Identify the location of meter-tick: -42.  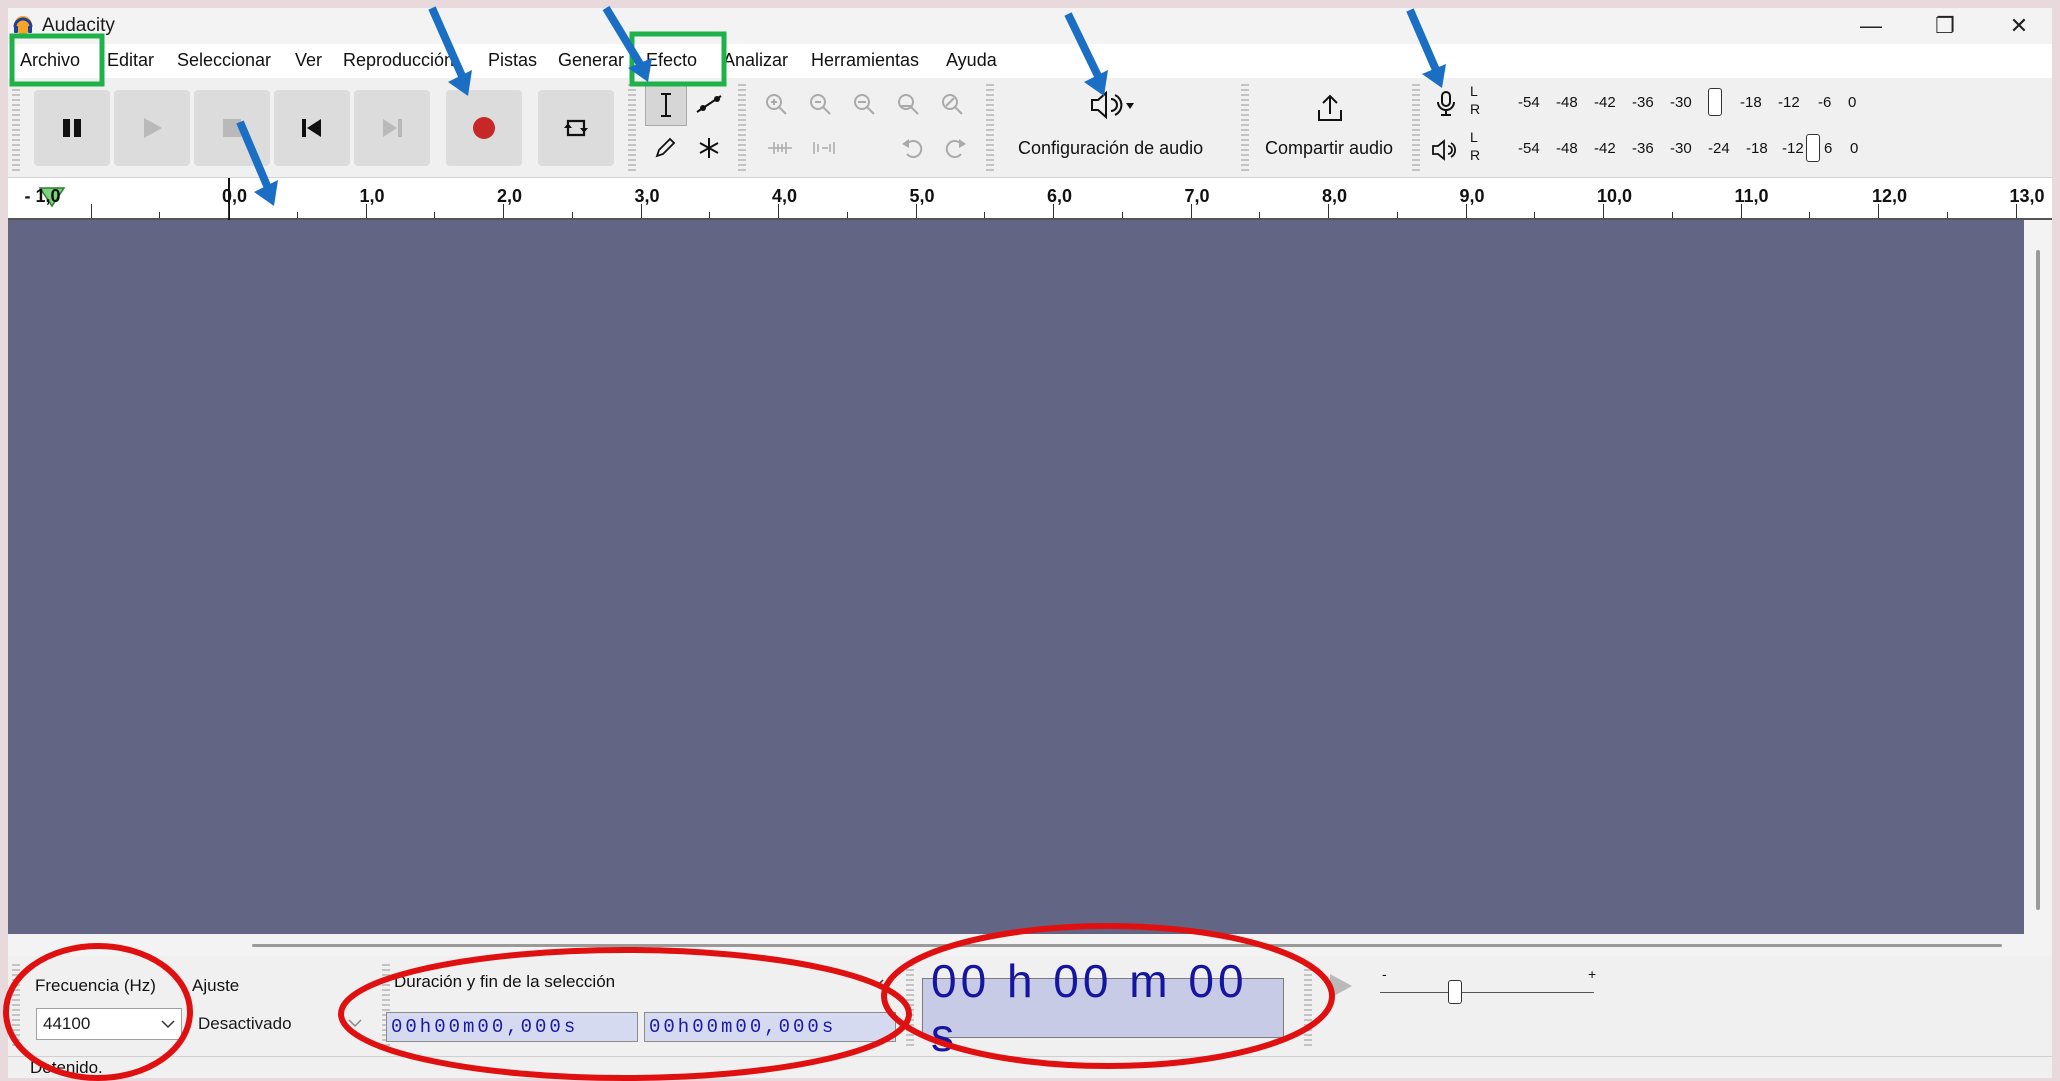
(1605, 102).